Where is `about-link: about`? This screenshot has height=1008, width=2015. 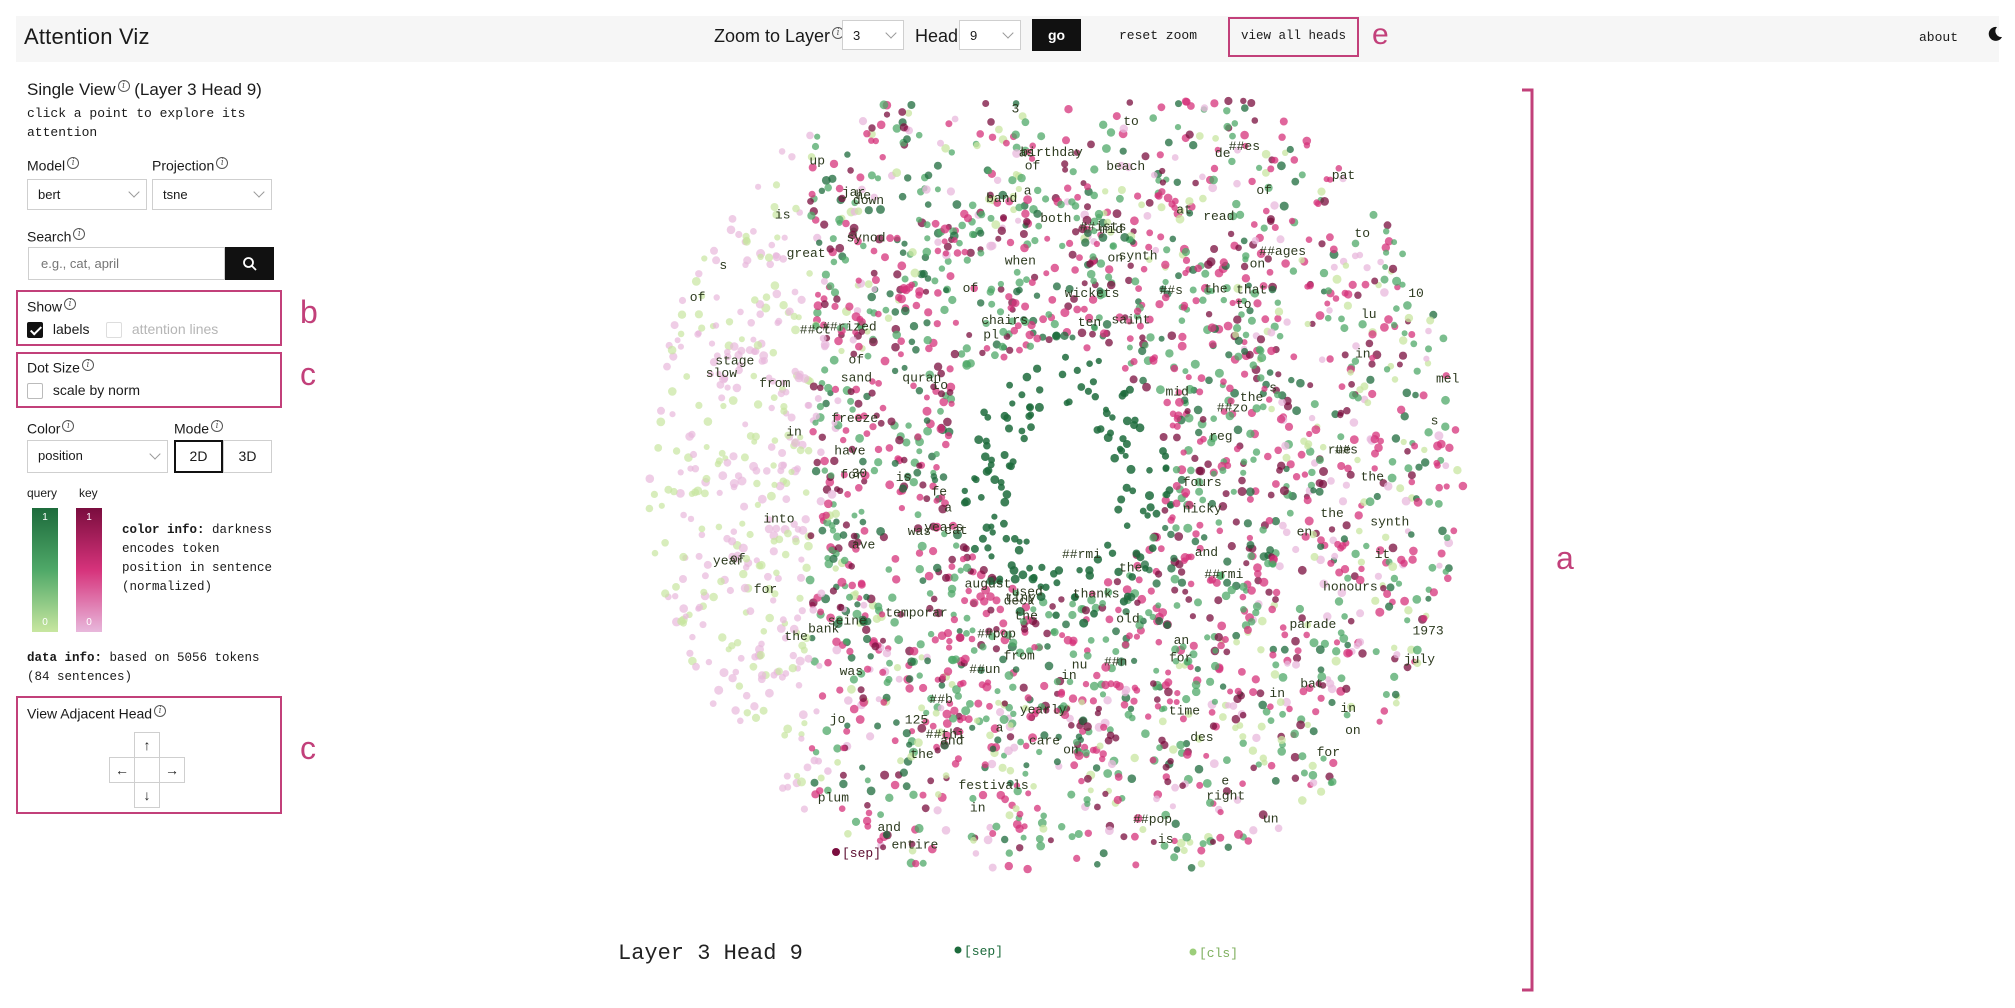 about-link: about is located at coordinates (1938, 37).